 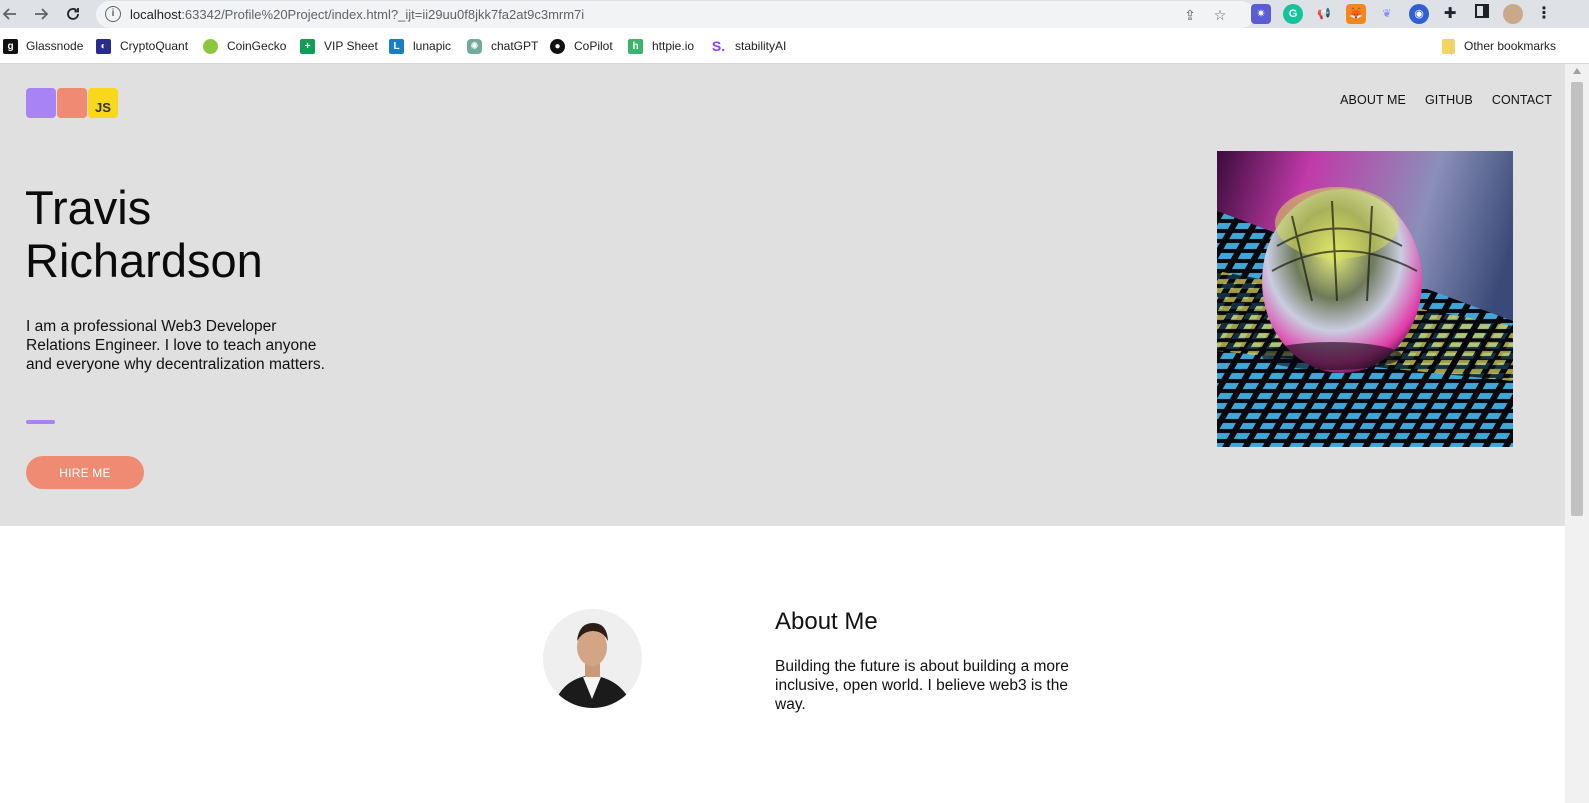 What do you see at coordinates (307, 46) in the screenshot?
I see `sheets-icon: +` at bounding box center [307, 46].